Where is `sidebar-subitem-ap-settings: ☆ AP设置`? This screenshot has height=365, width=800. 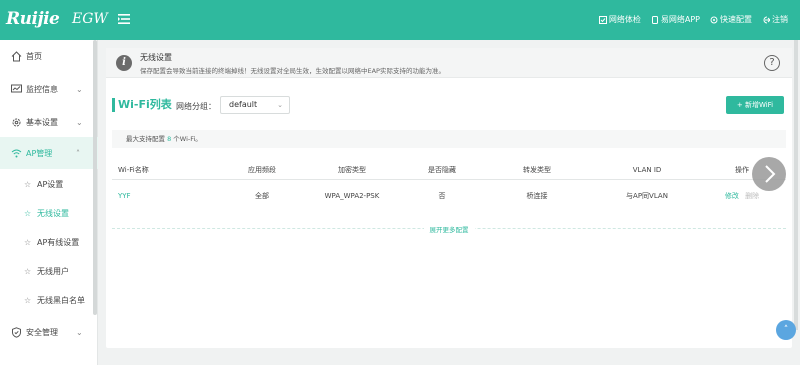
sidebar-subitem-ap-settings: ☆ AP设置 is located at coordinates (49, 184).